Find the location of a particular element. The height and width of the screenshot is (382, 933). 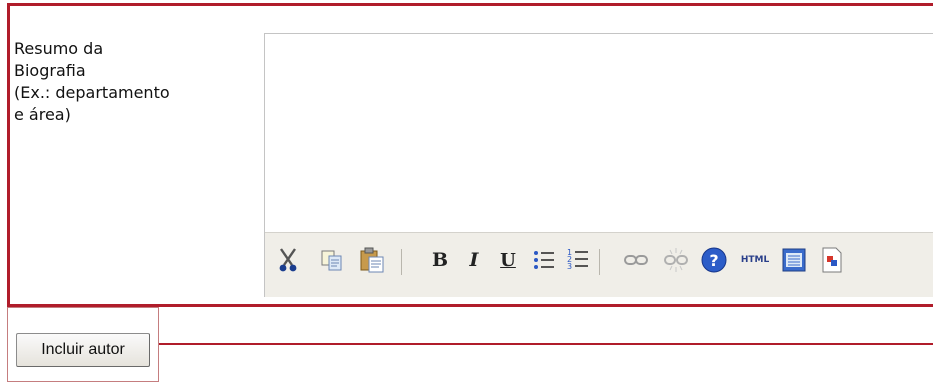

svg-text: 3 is located at coordinates (569, 266).